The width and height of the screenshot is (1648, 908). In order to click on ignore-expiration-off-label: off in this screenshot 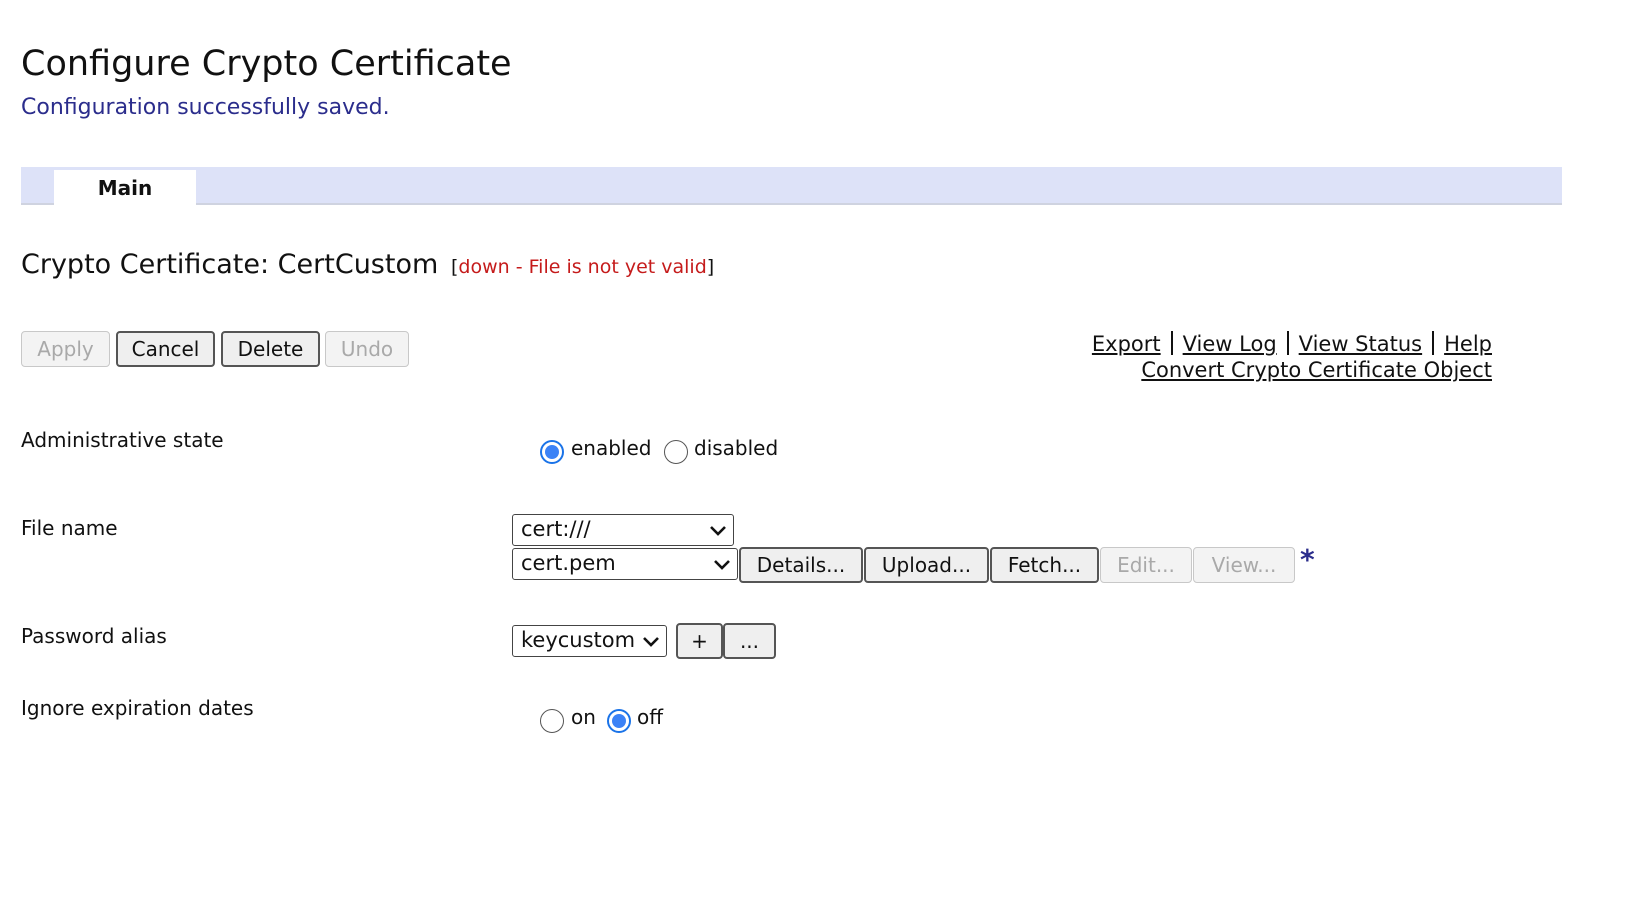, I will do `click(650, 717)`.